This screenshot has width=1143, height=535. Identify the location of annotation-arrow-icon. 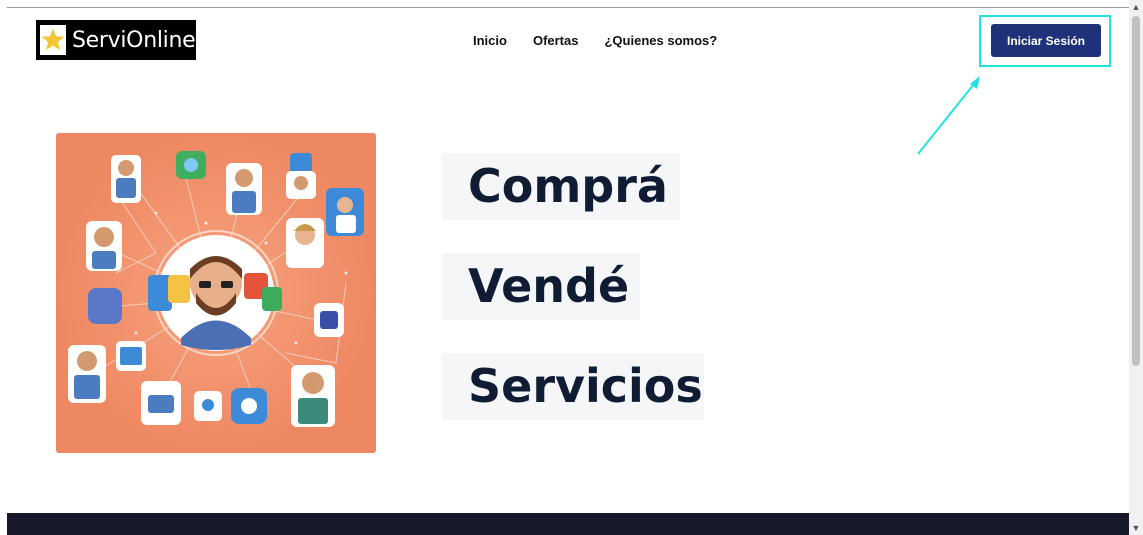
(948, 115).